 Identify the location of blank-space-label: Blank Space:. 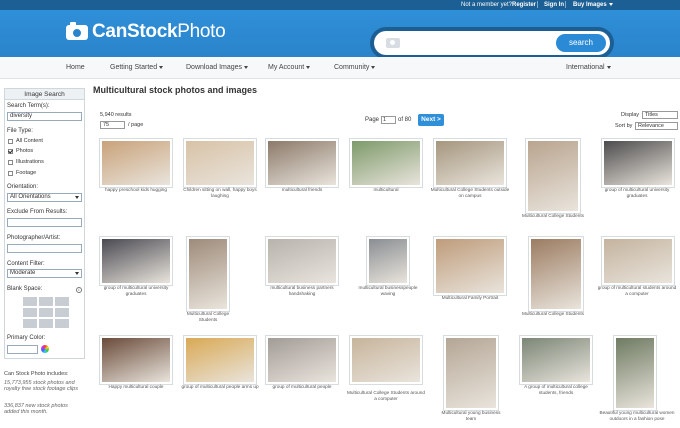
(25, 289).